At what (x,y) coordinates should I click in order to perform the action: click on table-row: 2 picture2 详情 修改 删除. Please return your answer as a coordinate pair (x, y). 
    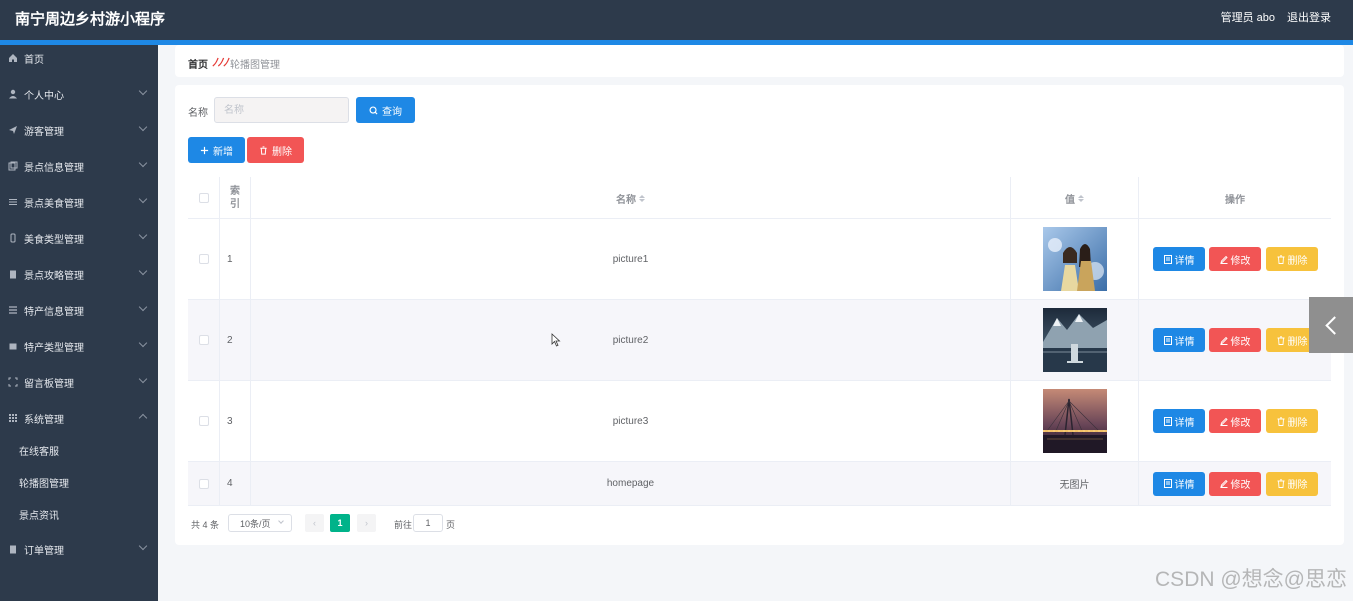
    Looking at the image, I should click on (759, 340).